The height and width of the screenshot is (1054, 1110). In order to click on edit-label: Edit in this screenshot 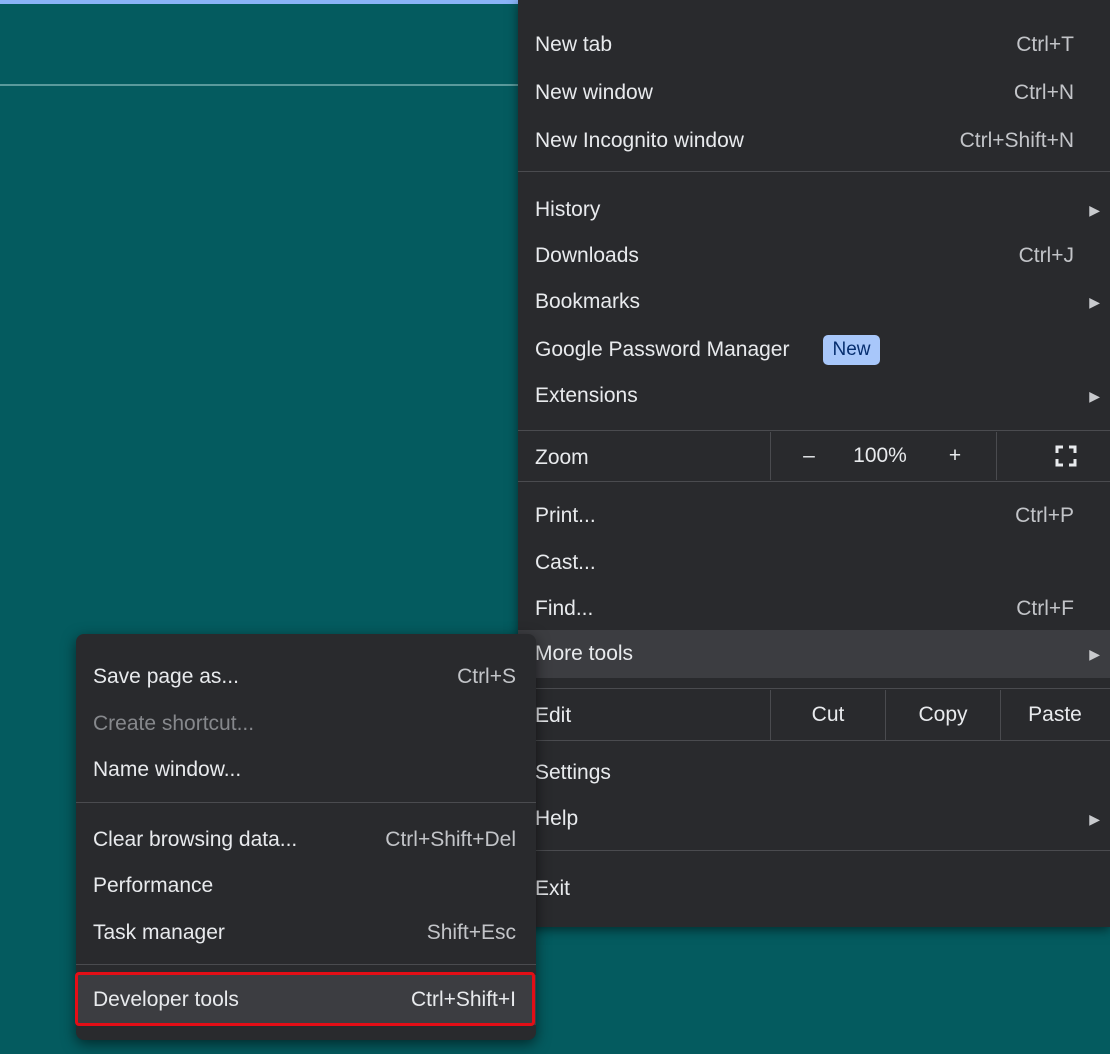, I will do `click(553, 715)`.